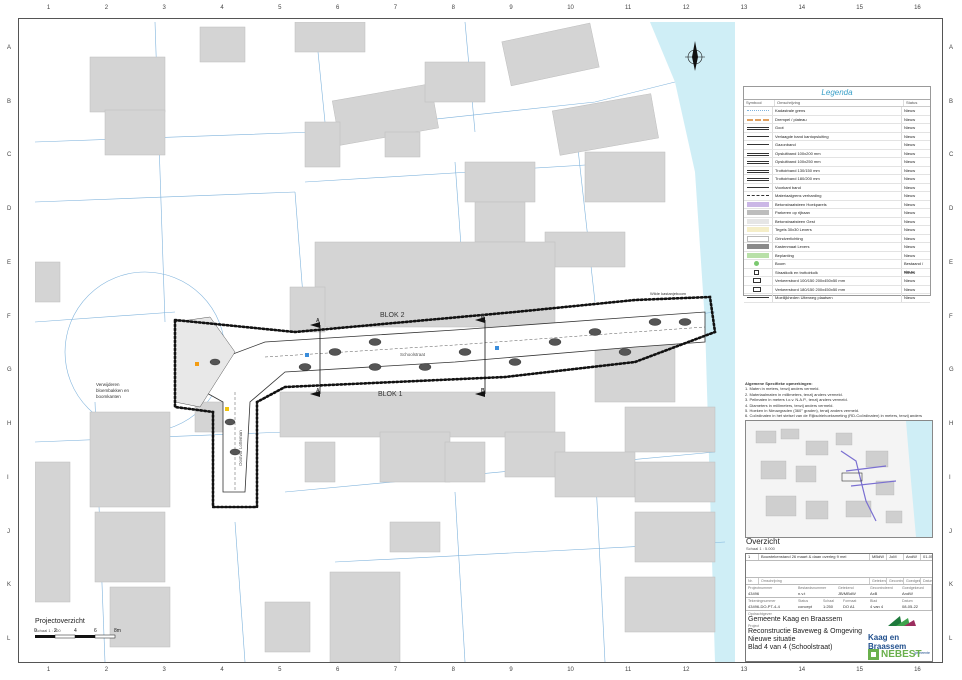 The image size is (962, 680). What do you see at coordinates (337, 670) in the screenshot?
I see `grid-column-number: 6` at bounding box center [337, 670].